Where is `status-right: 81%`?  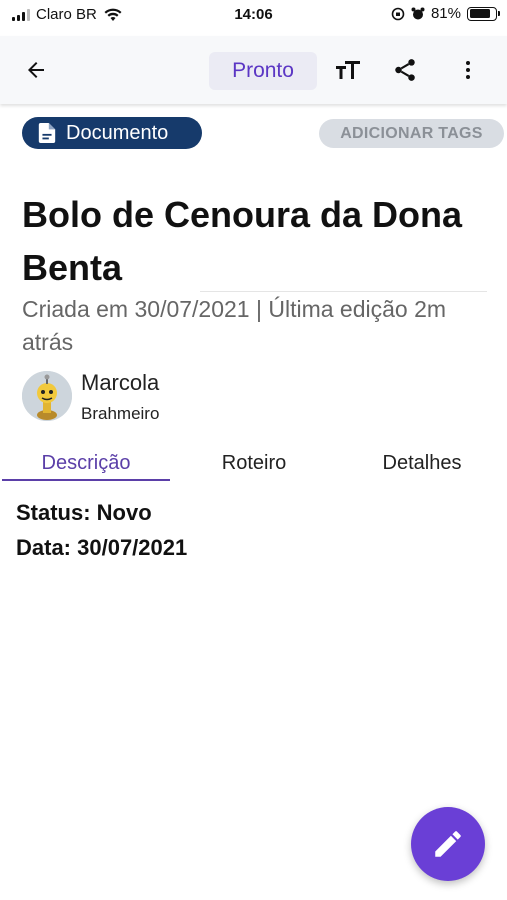 status-right: 81% is located at coordinates (445, 13).